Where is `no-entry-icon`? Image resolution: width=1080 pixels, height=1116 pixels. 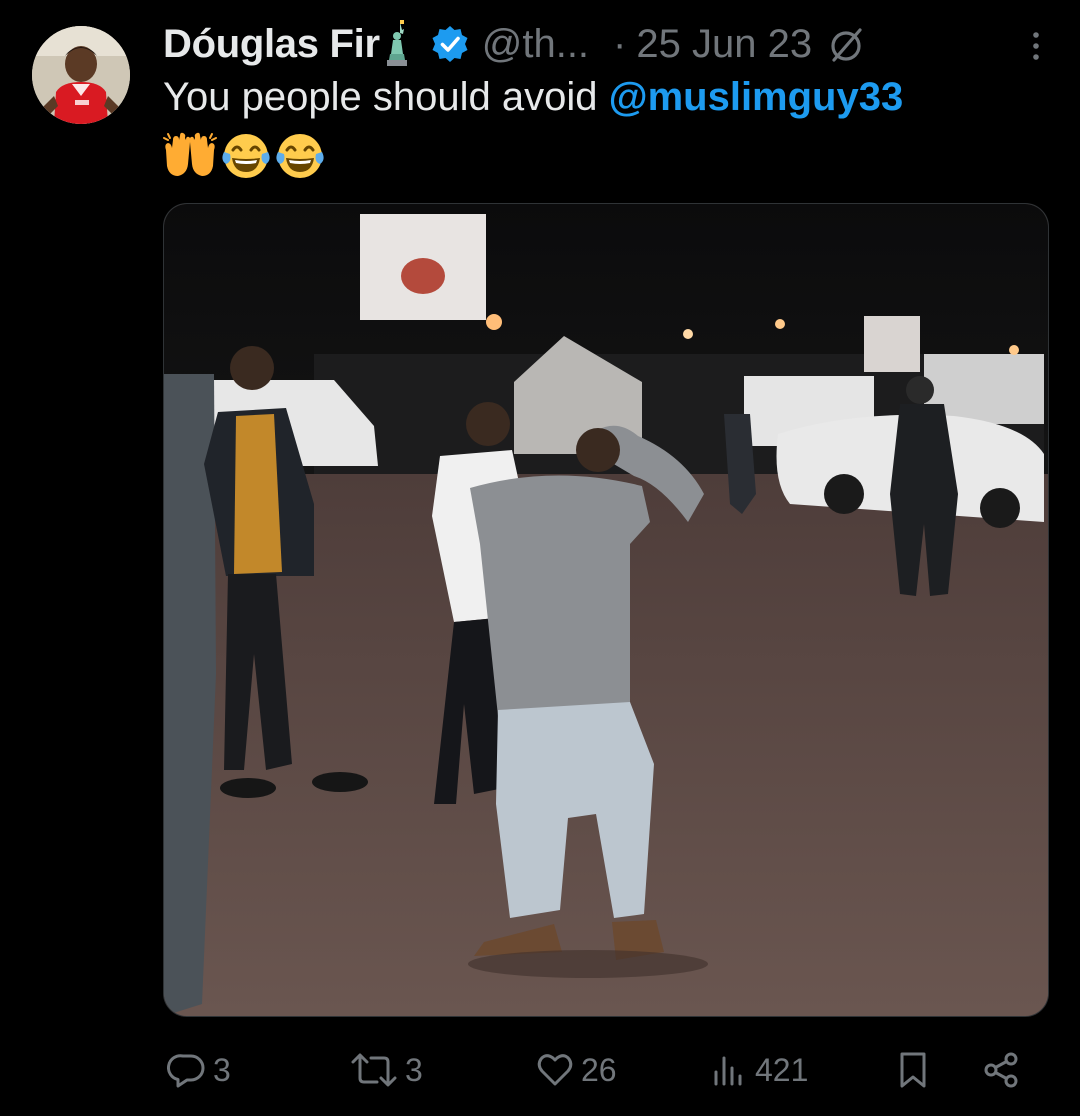
no-entry-icon is located at coordinates (846, 45).